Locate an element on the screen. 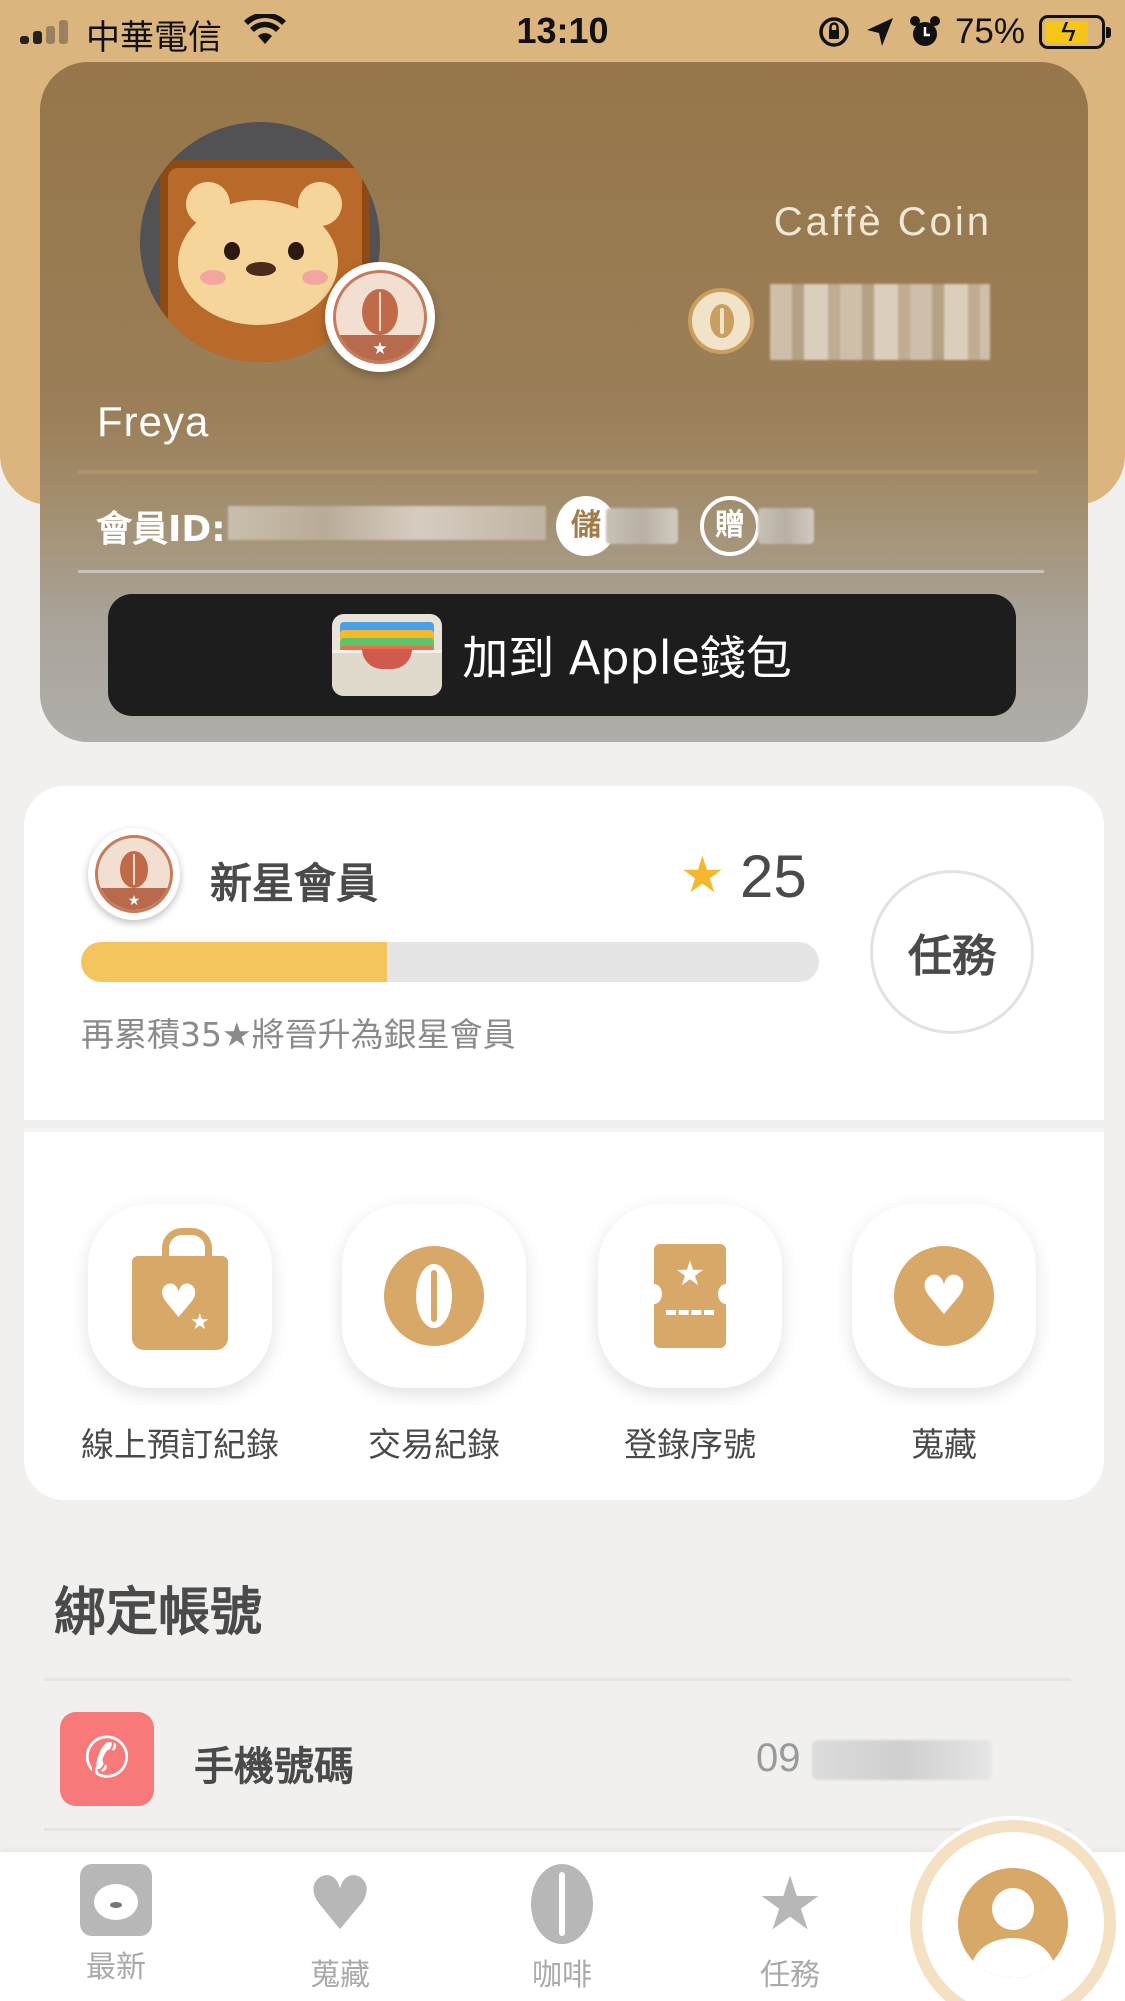 The width and height of the screenshot is (1125, 2001). member-id-redacted is located at coordinates (387, 523).